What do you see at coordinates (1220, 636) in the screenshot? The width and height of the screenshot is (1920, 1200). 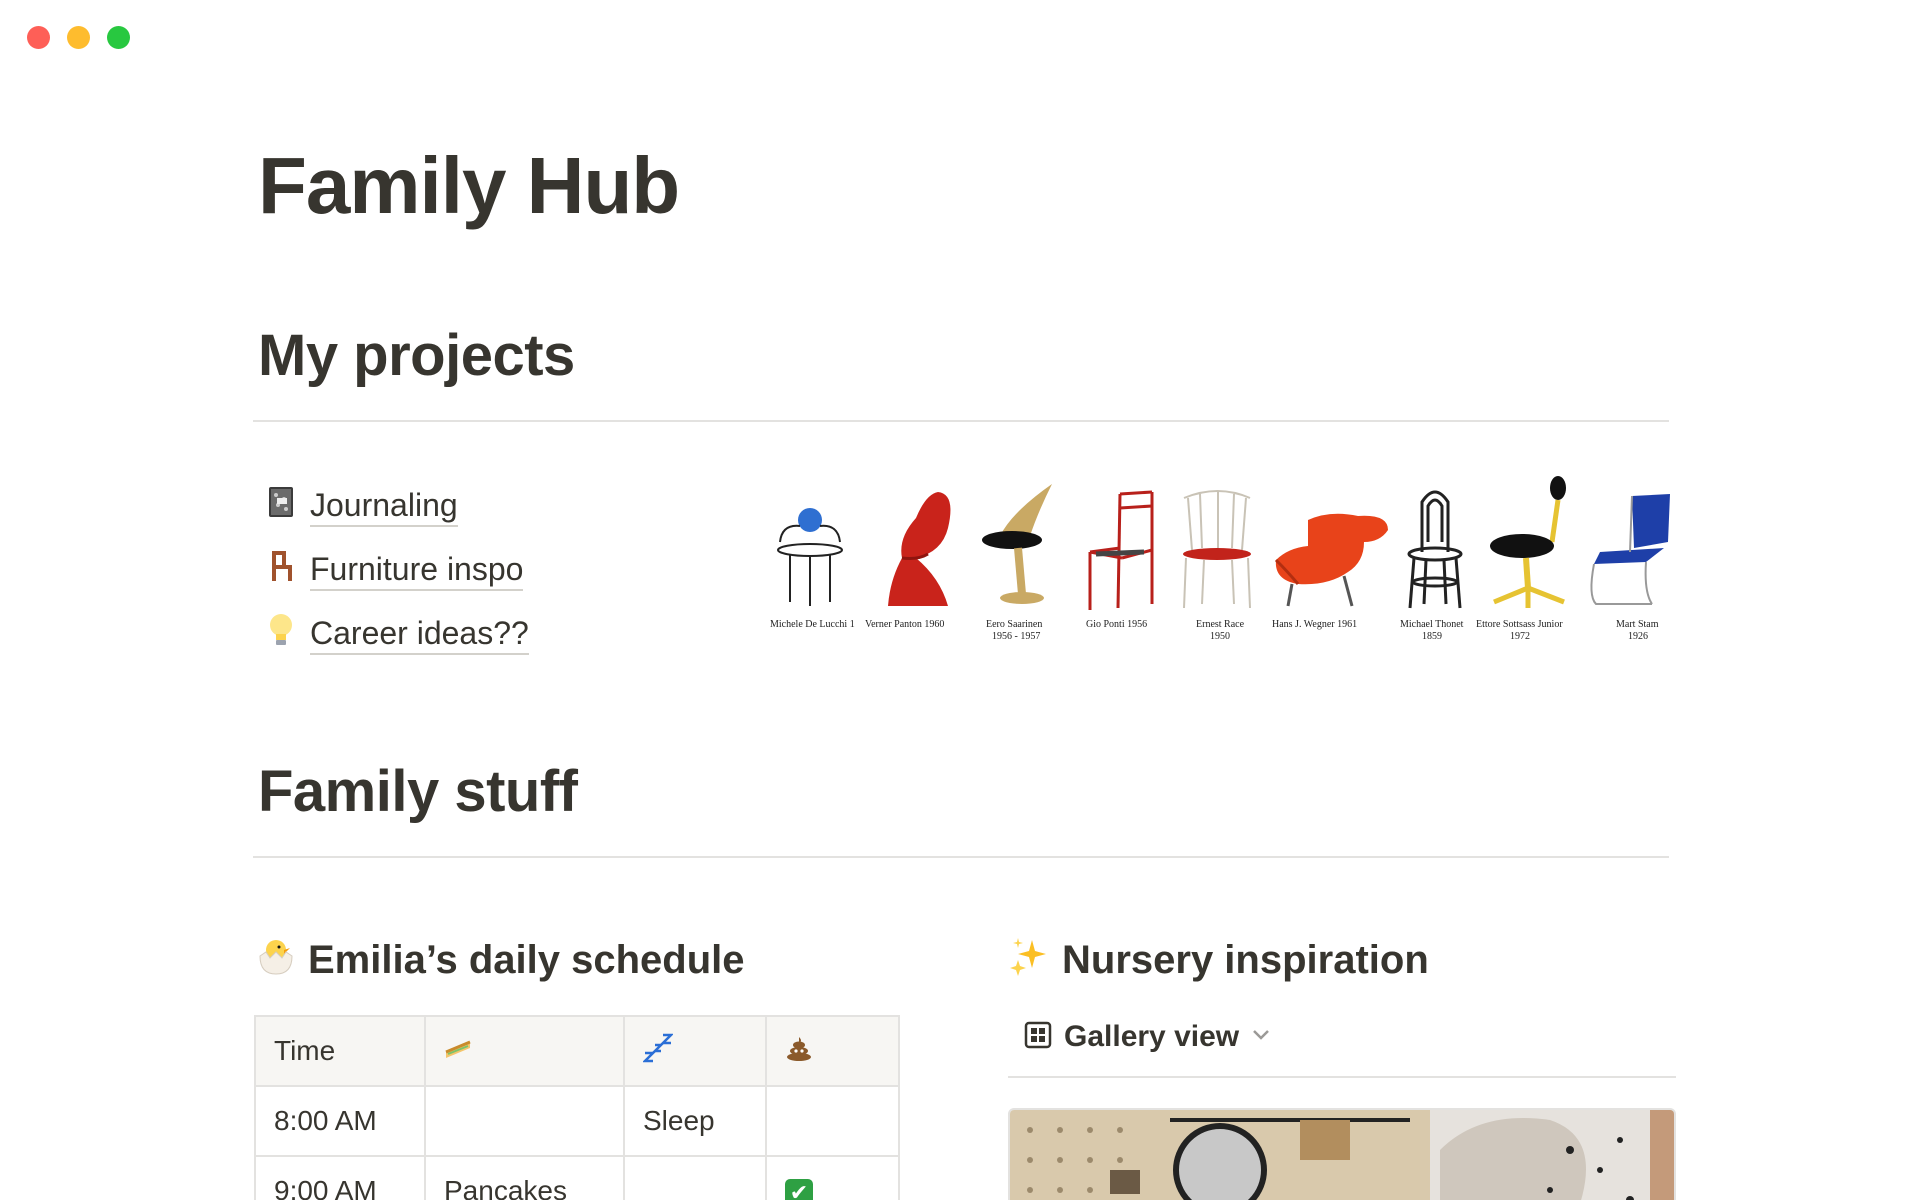 I see `chair-caption-year: 1950` at bounding box center [1220, 636].